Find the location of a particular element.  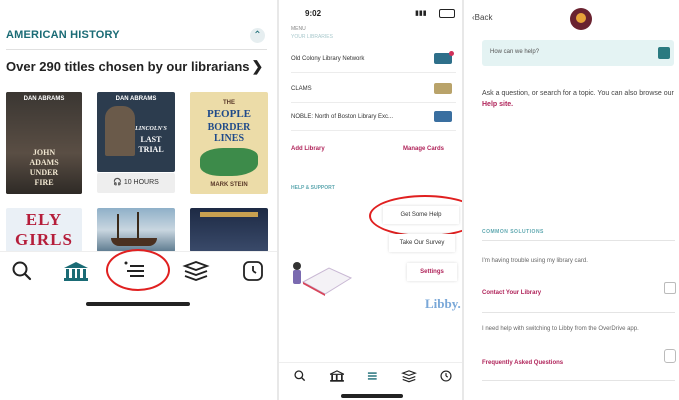

settings-button: Settings is located at coordinates (432, 272).